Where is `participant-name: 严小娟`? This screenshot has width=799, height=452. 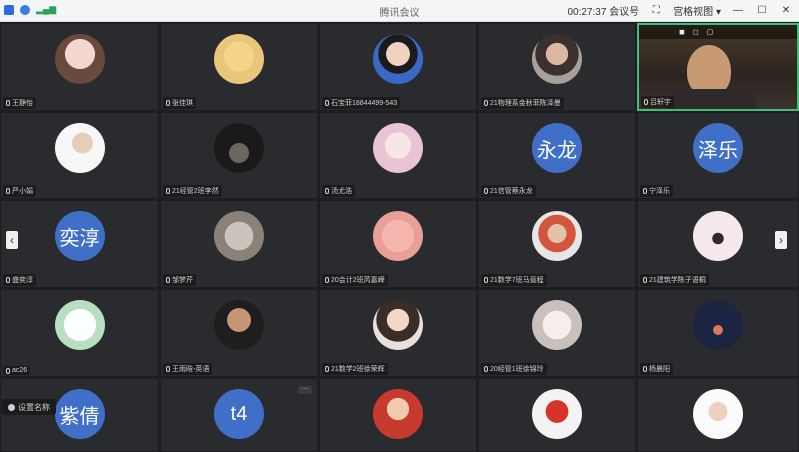
participant-name: 严小娟 is located at coordinates (22, 191).